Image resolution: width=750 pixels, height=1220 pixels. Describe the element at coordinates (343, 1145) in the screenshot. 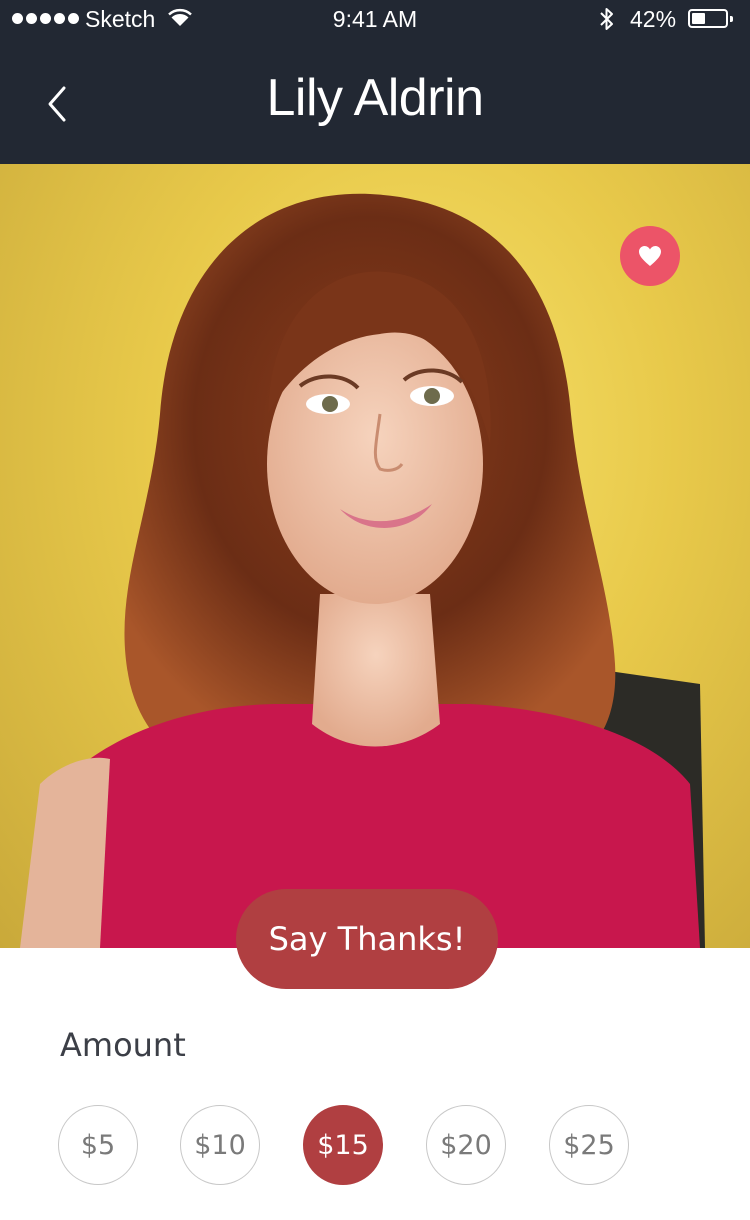

I see `amount-option-15: $15` at that location.